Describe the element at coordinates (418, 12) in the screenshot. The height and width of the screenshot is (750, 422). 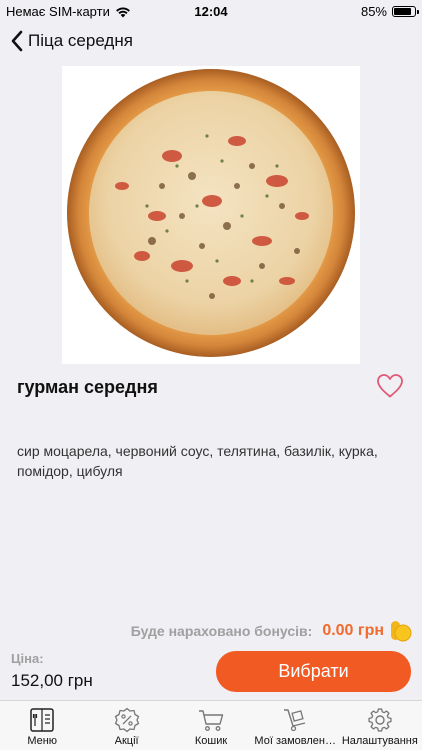
I see `battery-cap` at that location.